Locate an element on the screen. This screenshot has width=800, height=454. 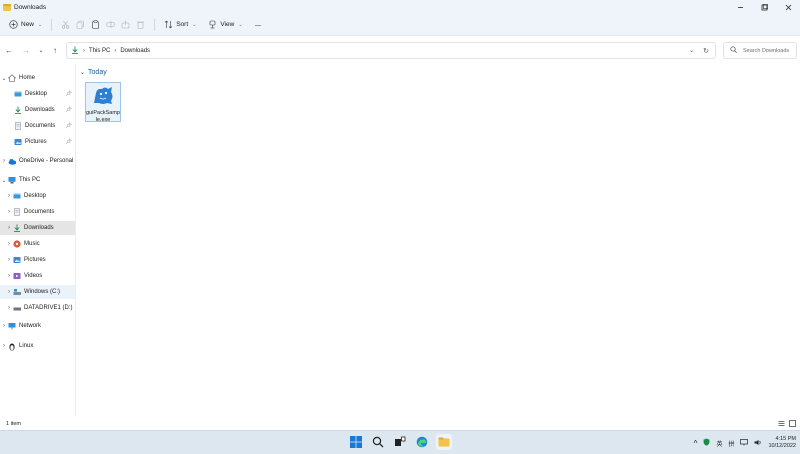
sort-icon is located at coordinates (168, 24).